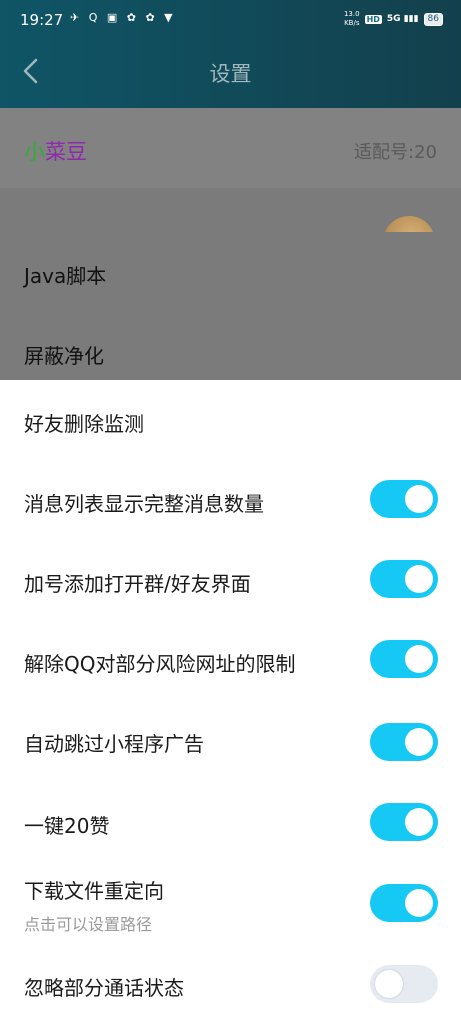 The height and width of the screenshot is (1024, 461). I want to click on list-item-download-redirect: 下载文件重定向 点击可以设置路径, so click(230, 905).